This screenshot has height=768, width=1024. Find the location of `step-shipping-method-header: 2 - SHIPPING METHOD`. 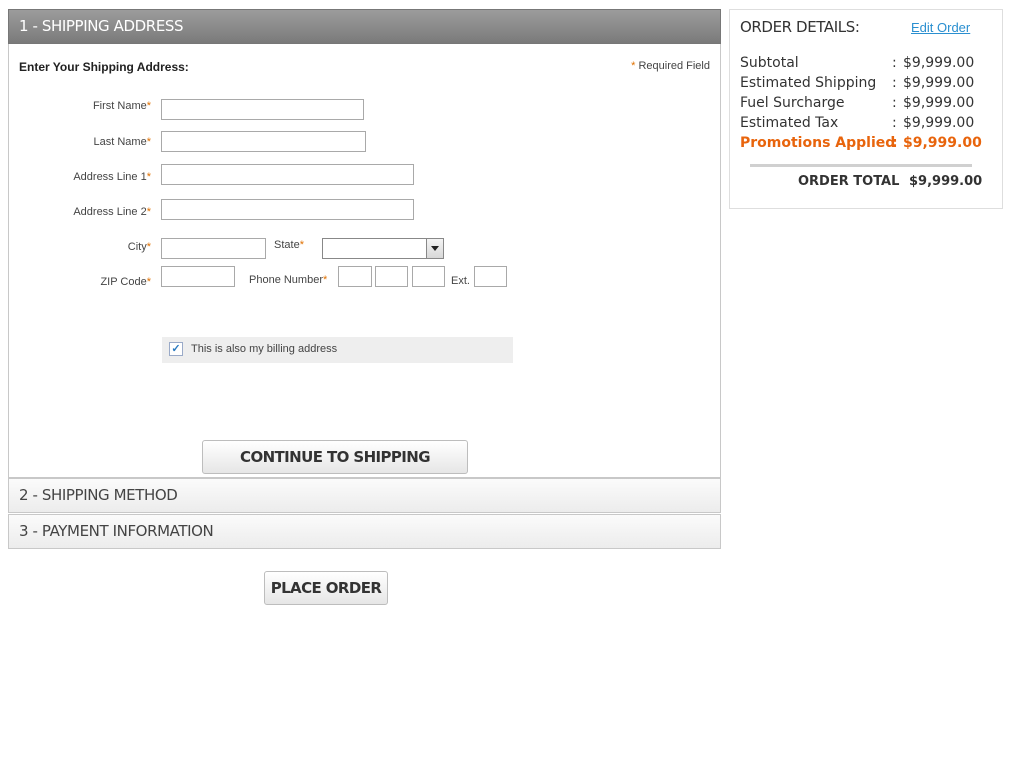

step-shipping-method-header: 2 - SHIPPING METHOD is located at coordinates (364, 495).